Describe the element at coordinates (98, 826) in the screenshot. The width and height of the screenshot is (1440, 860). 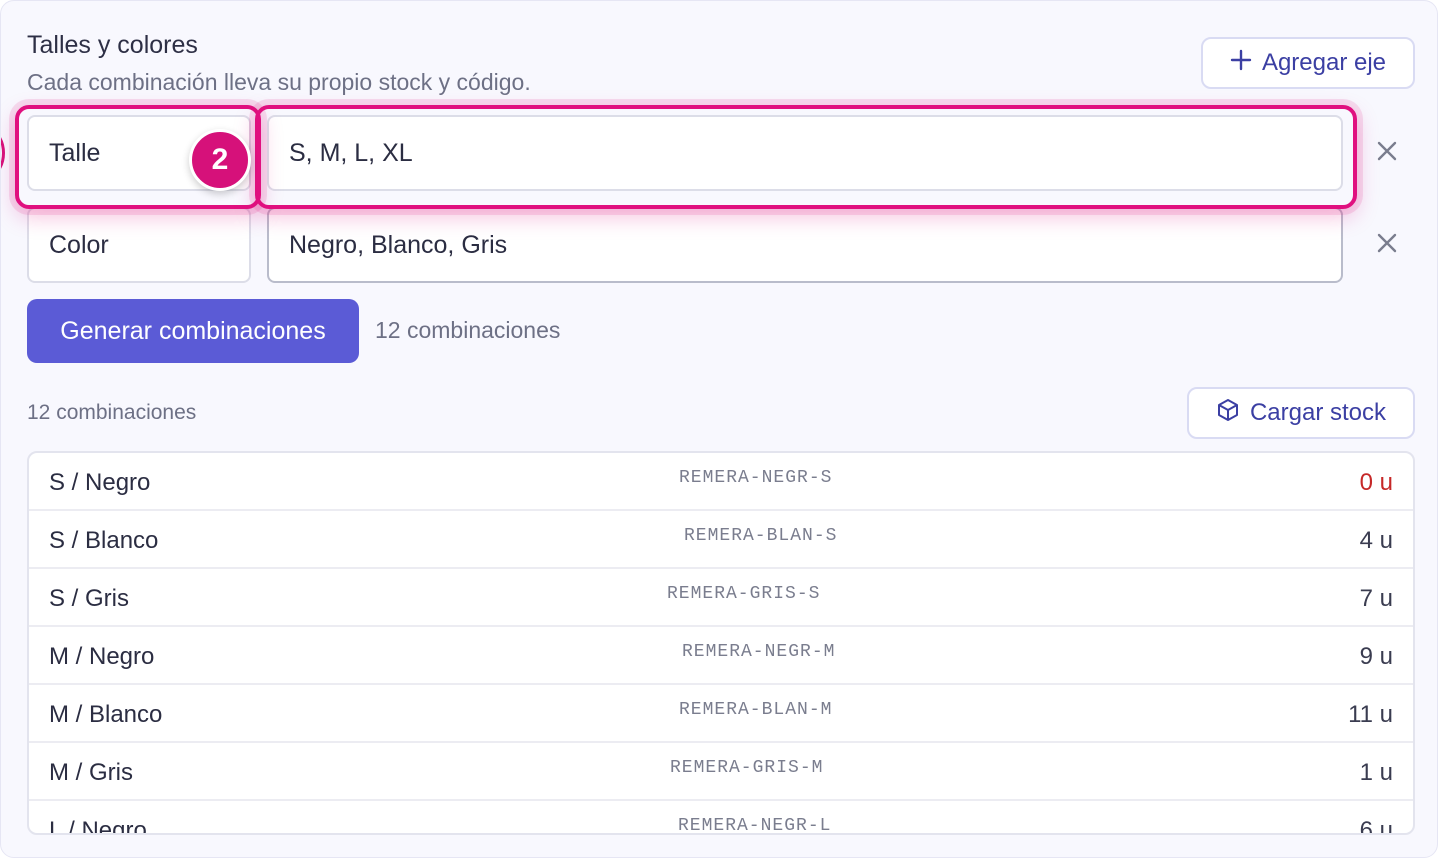
I see `combination-name: L / Negro` at that location.